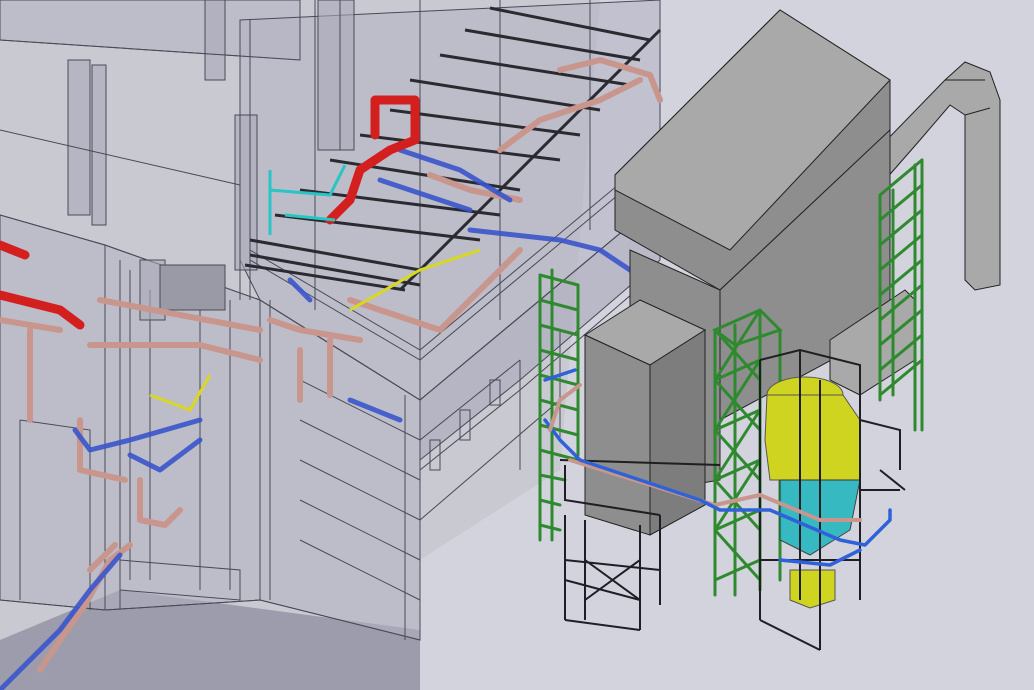 The image size is (1034, 690). I want to click on side-cabinet, so click(645, 417).